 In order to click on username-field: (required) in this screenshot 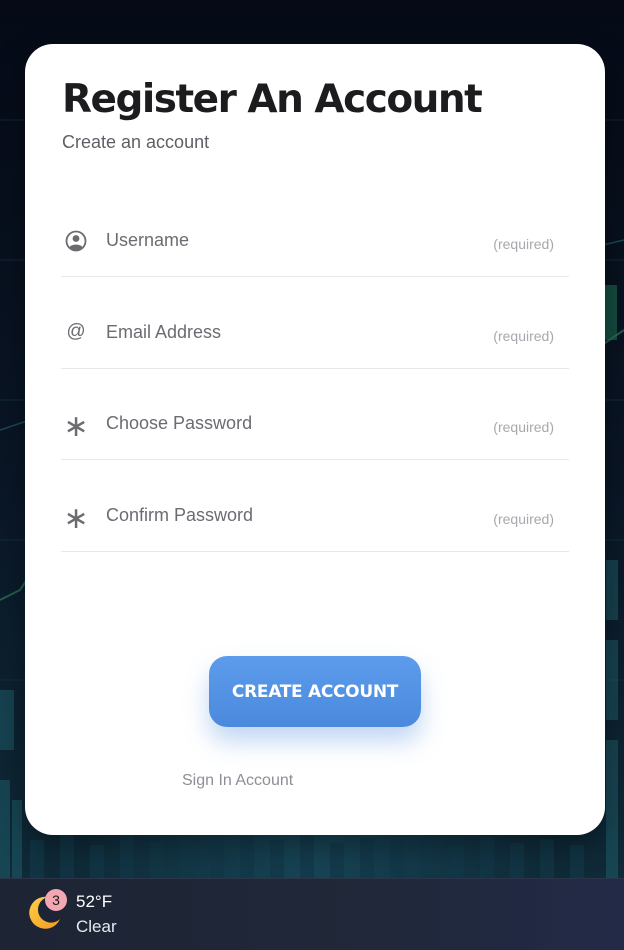, I will do `click(315, 246)`.